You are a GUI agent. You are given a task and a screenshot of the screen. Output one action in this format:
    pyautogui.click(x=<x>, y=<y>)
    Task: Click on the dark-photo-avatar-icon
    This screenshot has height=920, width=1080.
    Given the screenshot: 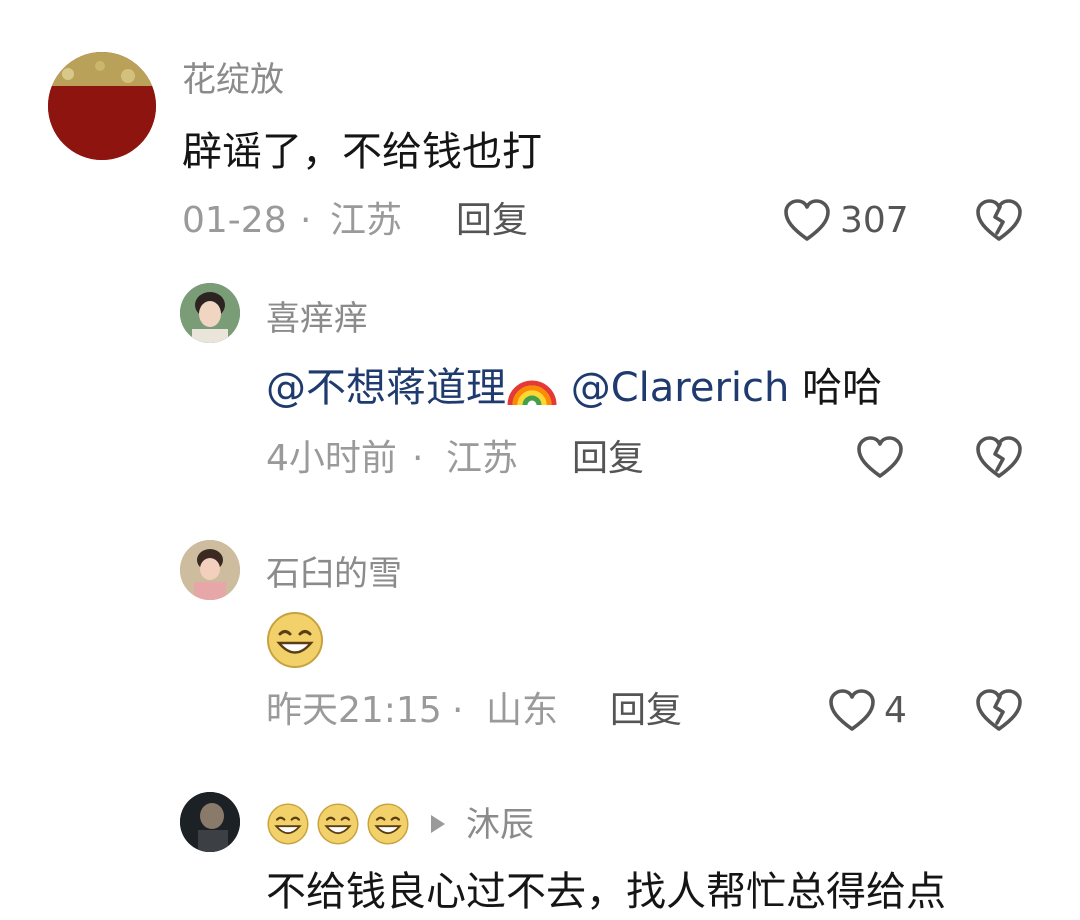 What is the action you would take?
    pyautogui.click(x=210, y=822)
    